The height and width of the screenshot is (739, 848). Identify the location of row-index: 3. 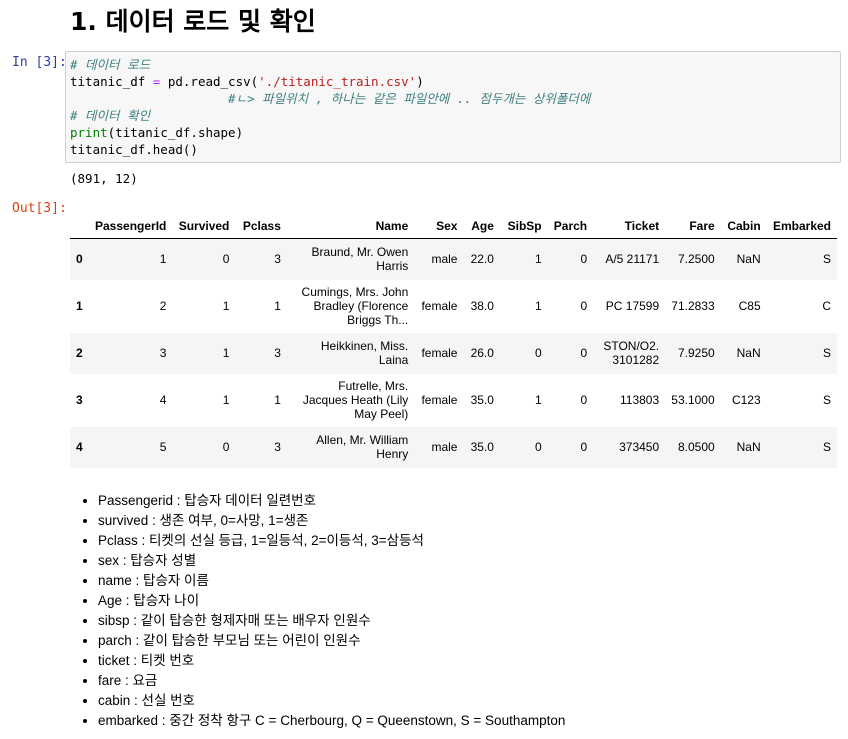
(79, 400).